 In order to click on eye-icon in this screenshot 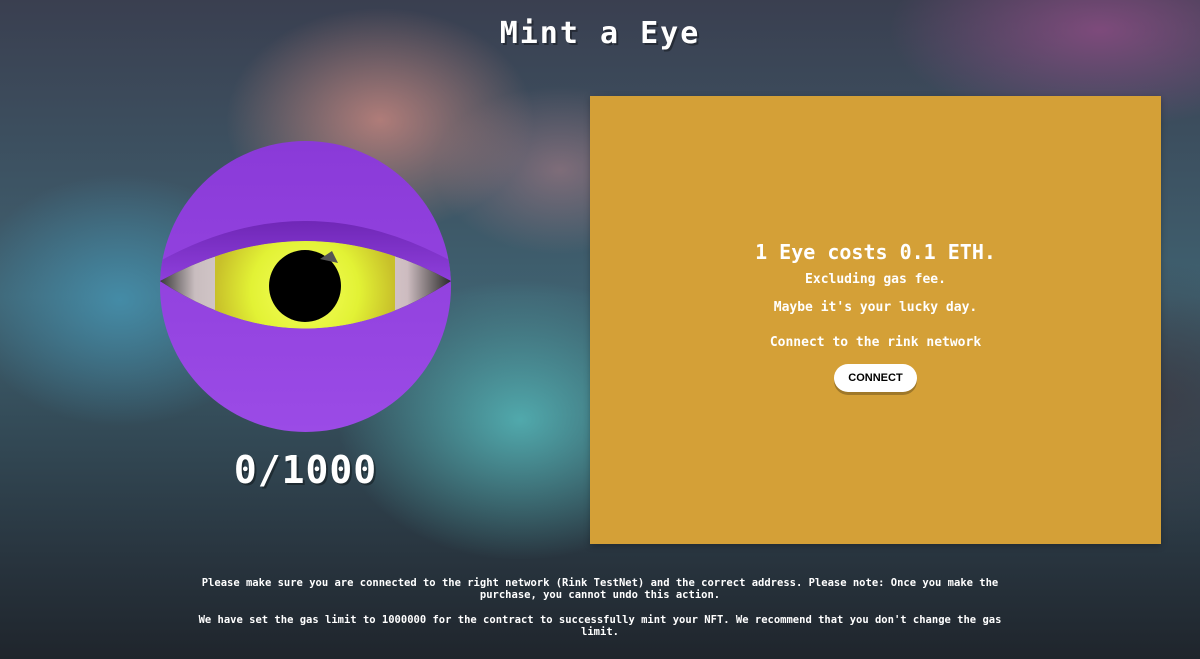, I will do `click(305, 286)`.